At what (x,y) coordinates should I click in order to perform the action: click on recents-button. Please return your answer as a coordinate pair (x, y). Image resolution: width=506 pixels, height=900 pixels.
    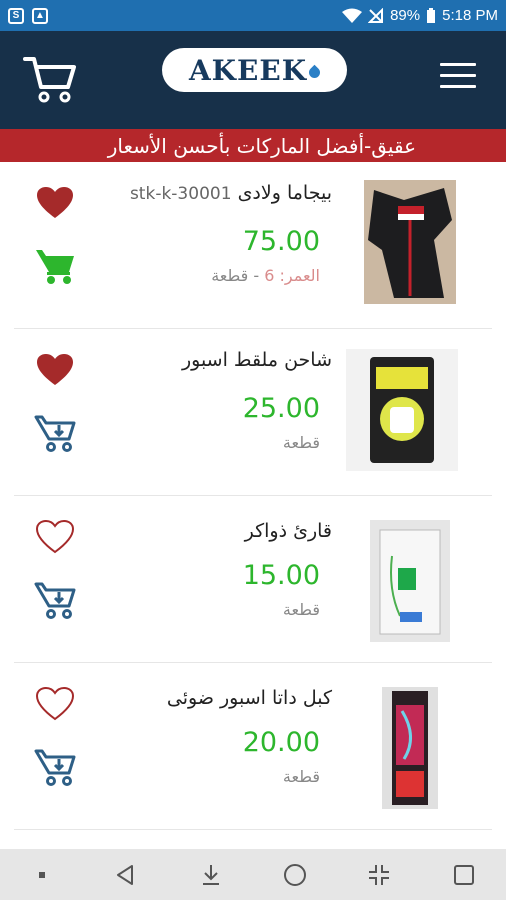
    Looking at the image, I should click on (464, 875).